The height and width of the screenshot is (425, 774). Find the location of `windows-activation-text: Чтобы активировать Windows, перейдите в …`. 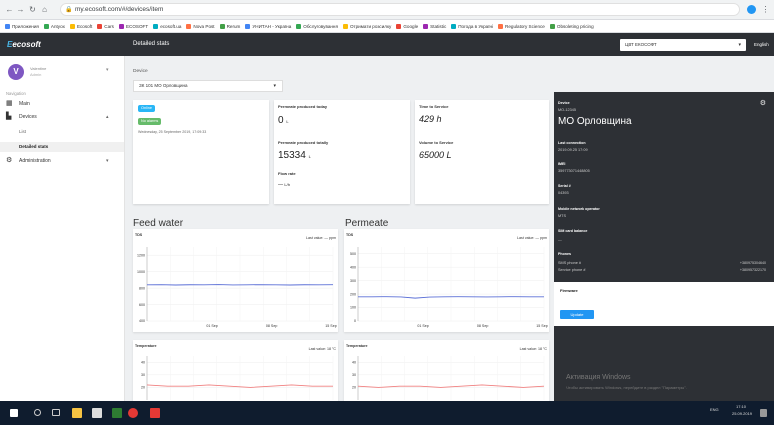

windows-activation-text: Чтобы активировать Windows, перейдите в … is located at coordinates (626, 387).